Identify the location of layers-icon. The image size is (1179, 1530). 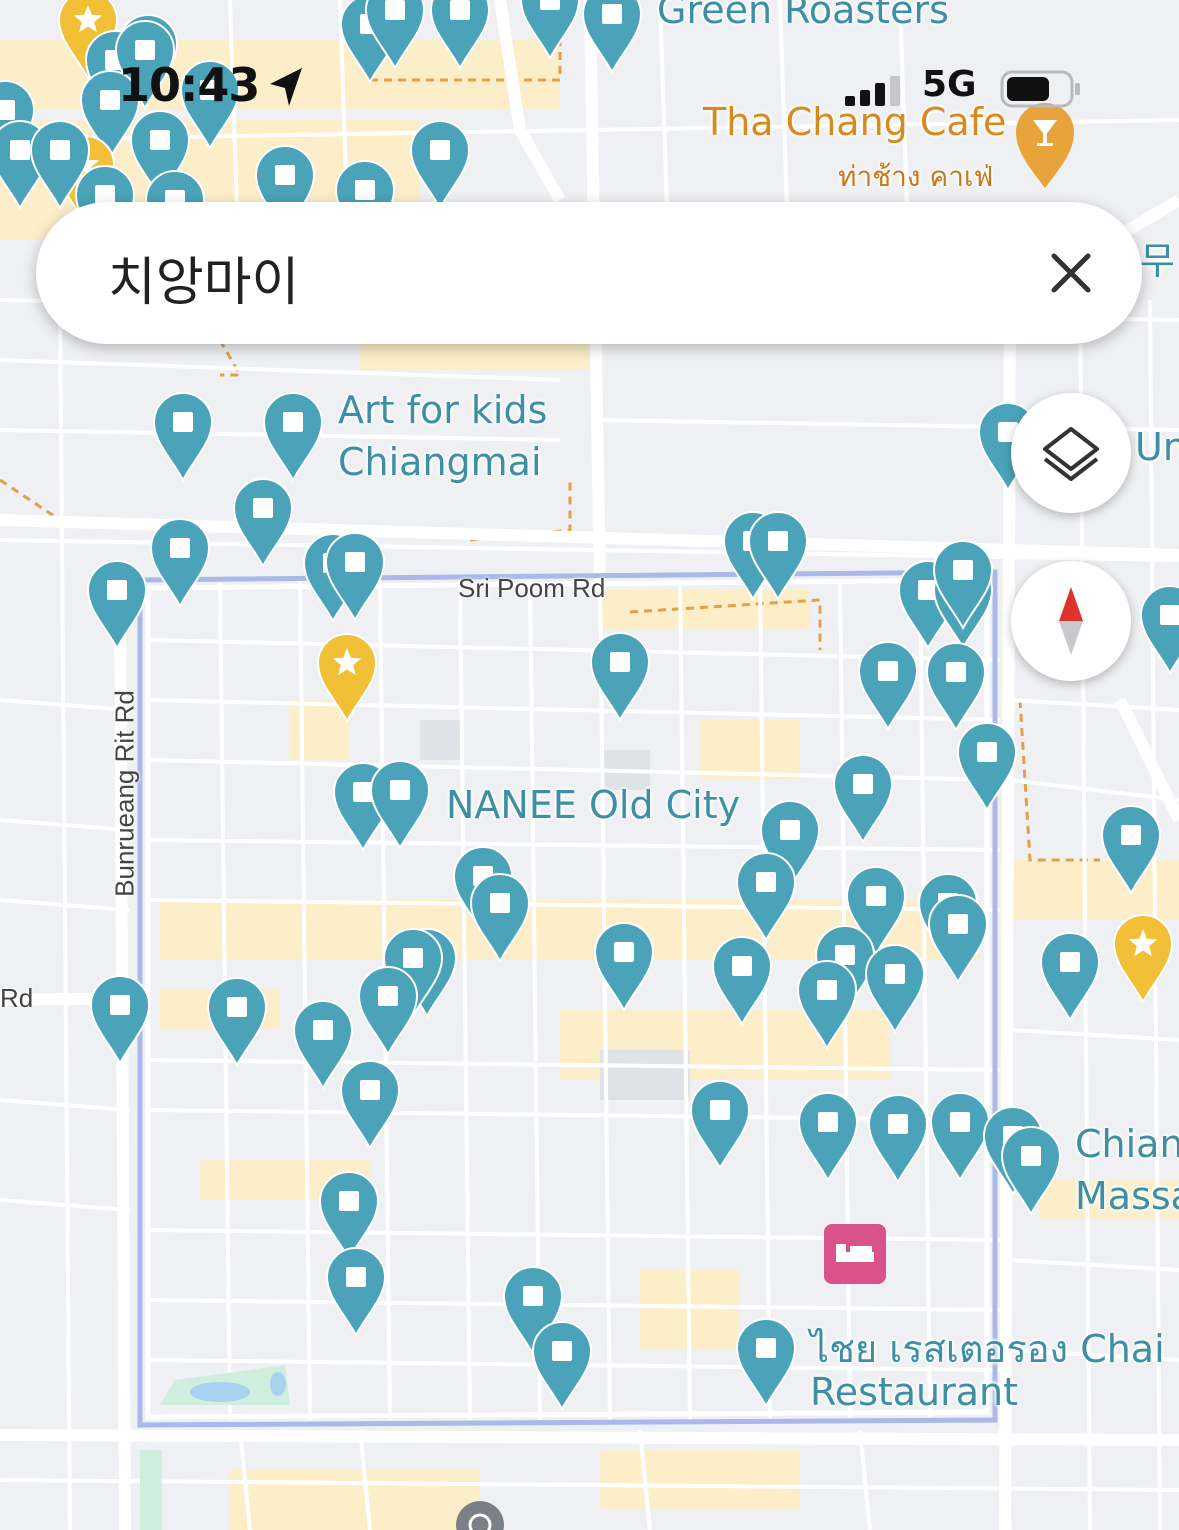
(1071, 454).